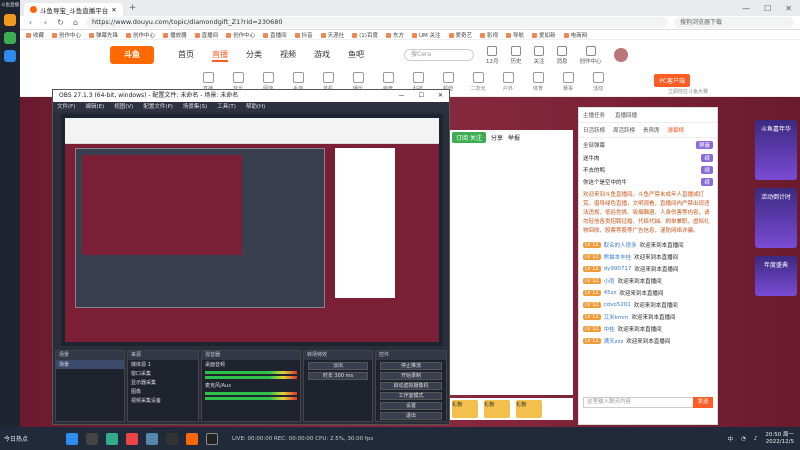  I want to click on filter-label: 全部弹幕, so click(594, 145).